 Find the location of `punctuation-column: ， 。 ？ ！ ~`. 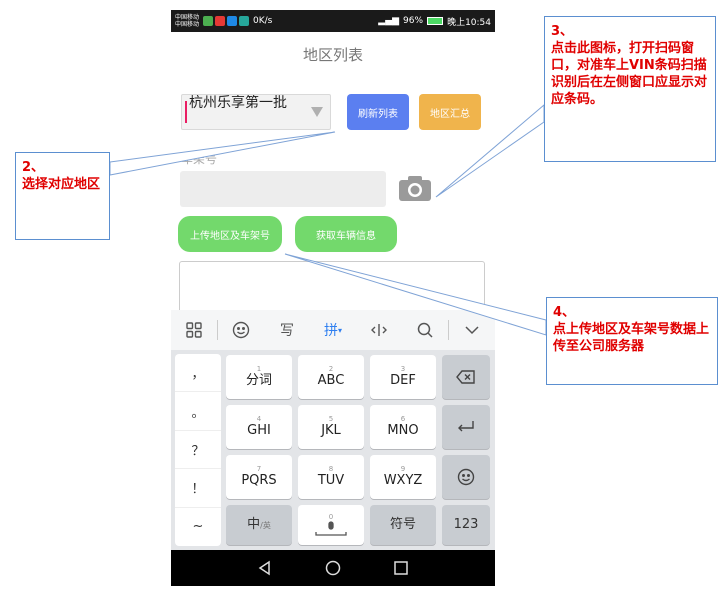

punctuation-column: ， 。 ？ ！ ~ is located at coordinates (198, 450).